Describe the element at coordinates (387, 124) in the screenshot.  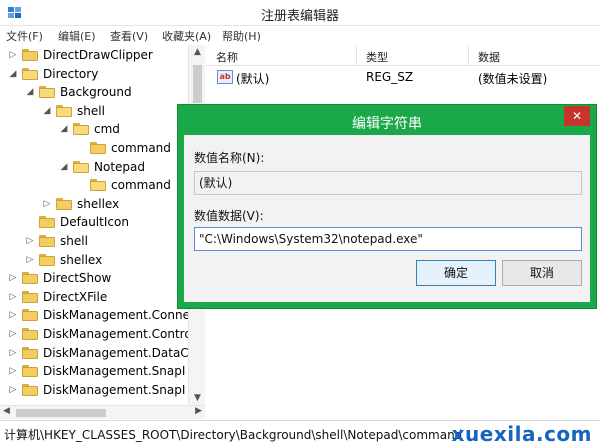
I see `dialog-title: 编辑字符串` at that location.